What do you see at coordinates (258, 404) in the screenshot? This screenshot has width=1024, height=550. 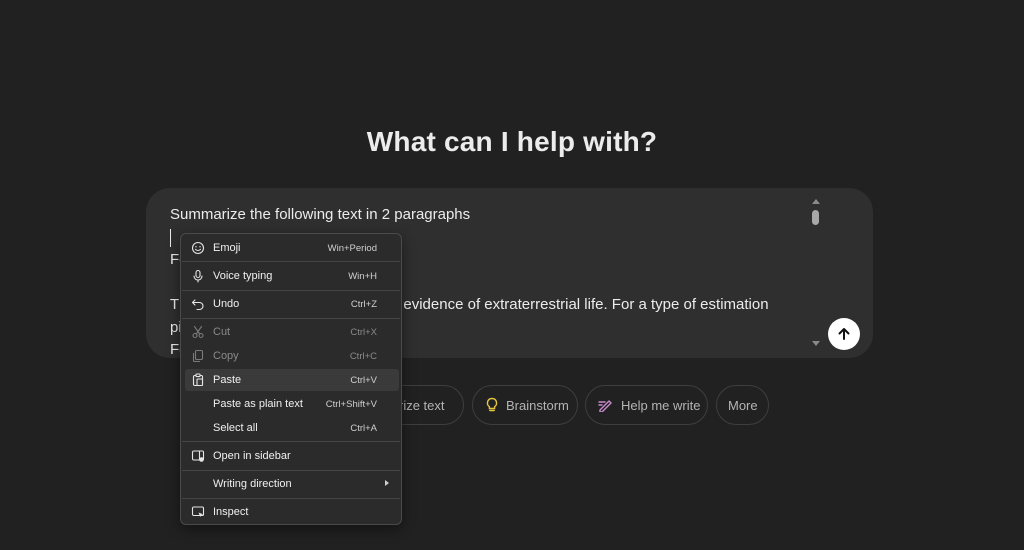 I see `menu-item-label: Paste as plain text` at bounding box center [258, 404].